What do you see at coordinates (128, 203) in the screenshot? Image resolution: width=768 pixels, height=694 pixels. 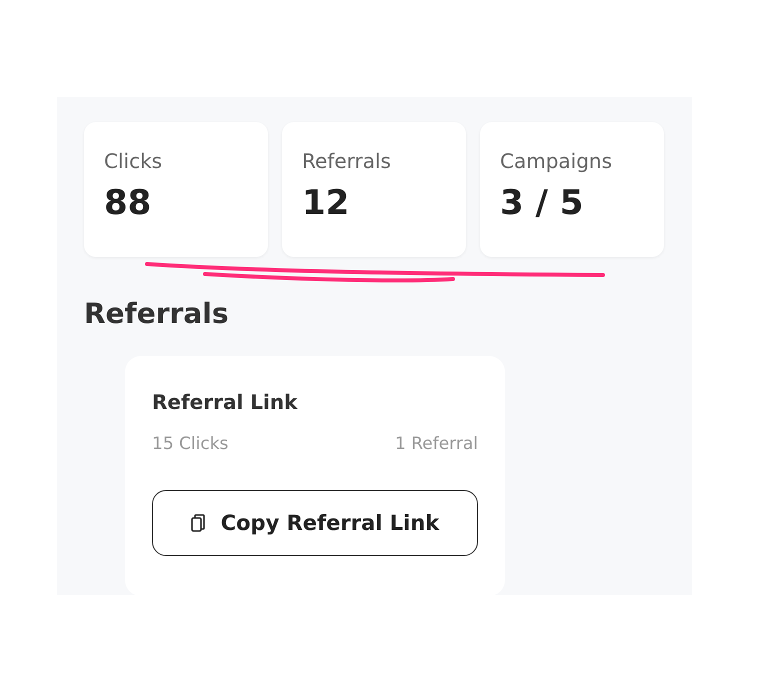 I see `stat-value: 88` at bounding box center [128, 203].